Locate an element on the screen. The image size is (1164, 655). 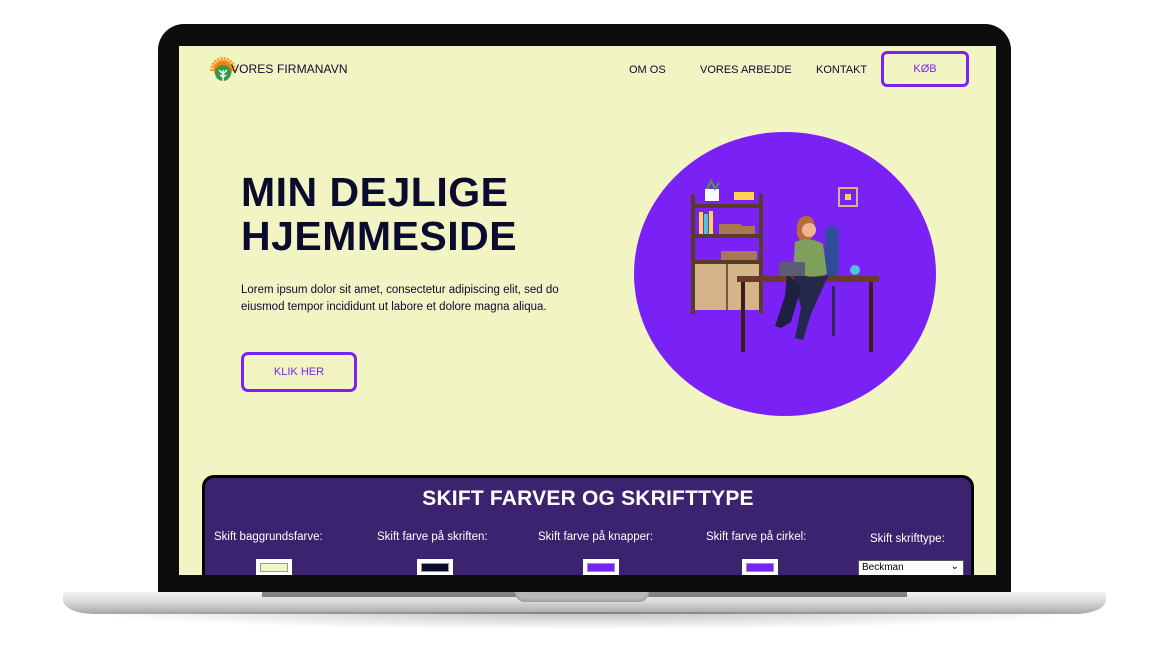
text-color-swatch is located at coordinates (435, 567).